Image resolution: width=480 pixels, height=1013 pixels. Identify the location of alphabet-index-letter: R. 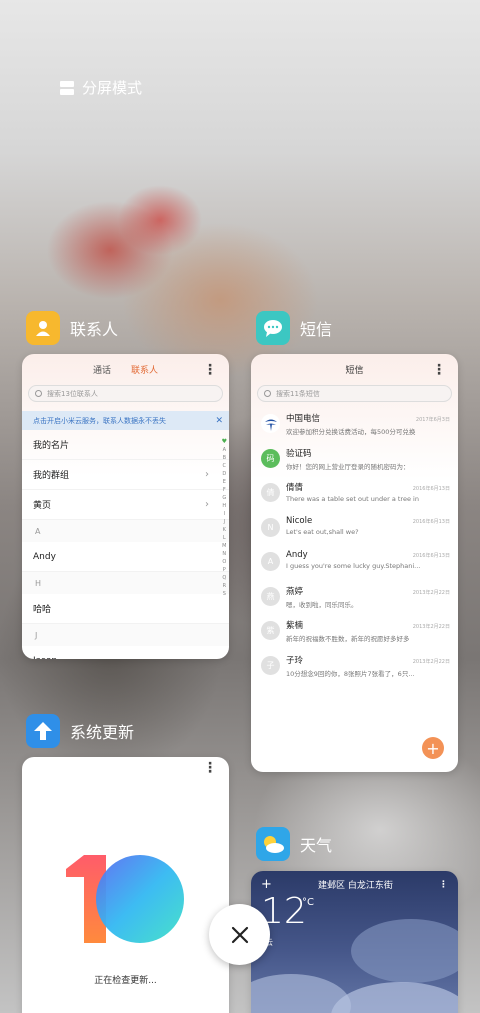
(224, 586).